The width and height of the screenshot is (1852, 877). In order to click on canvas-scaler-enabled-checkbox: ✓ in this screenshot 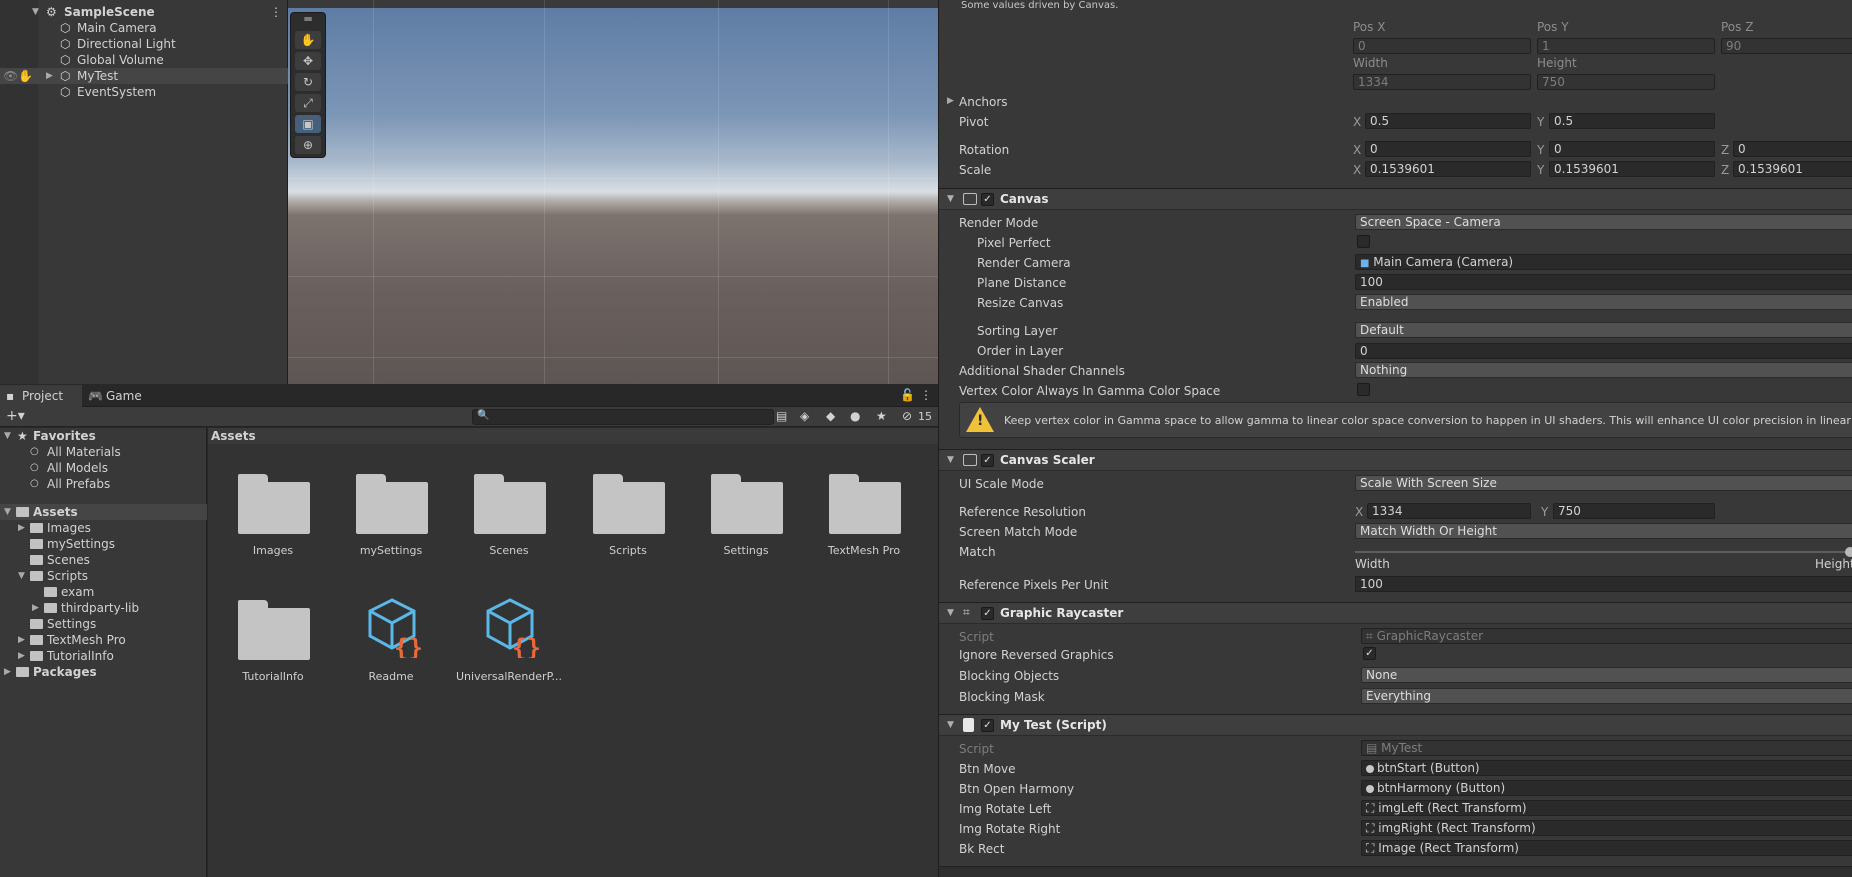, I will do `click(987, 460)`.